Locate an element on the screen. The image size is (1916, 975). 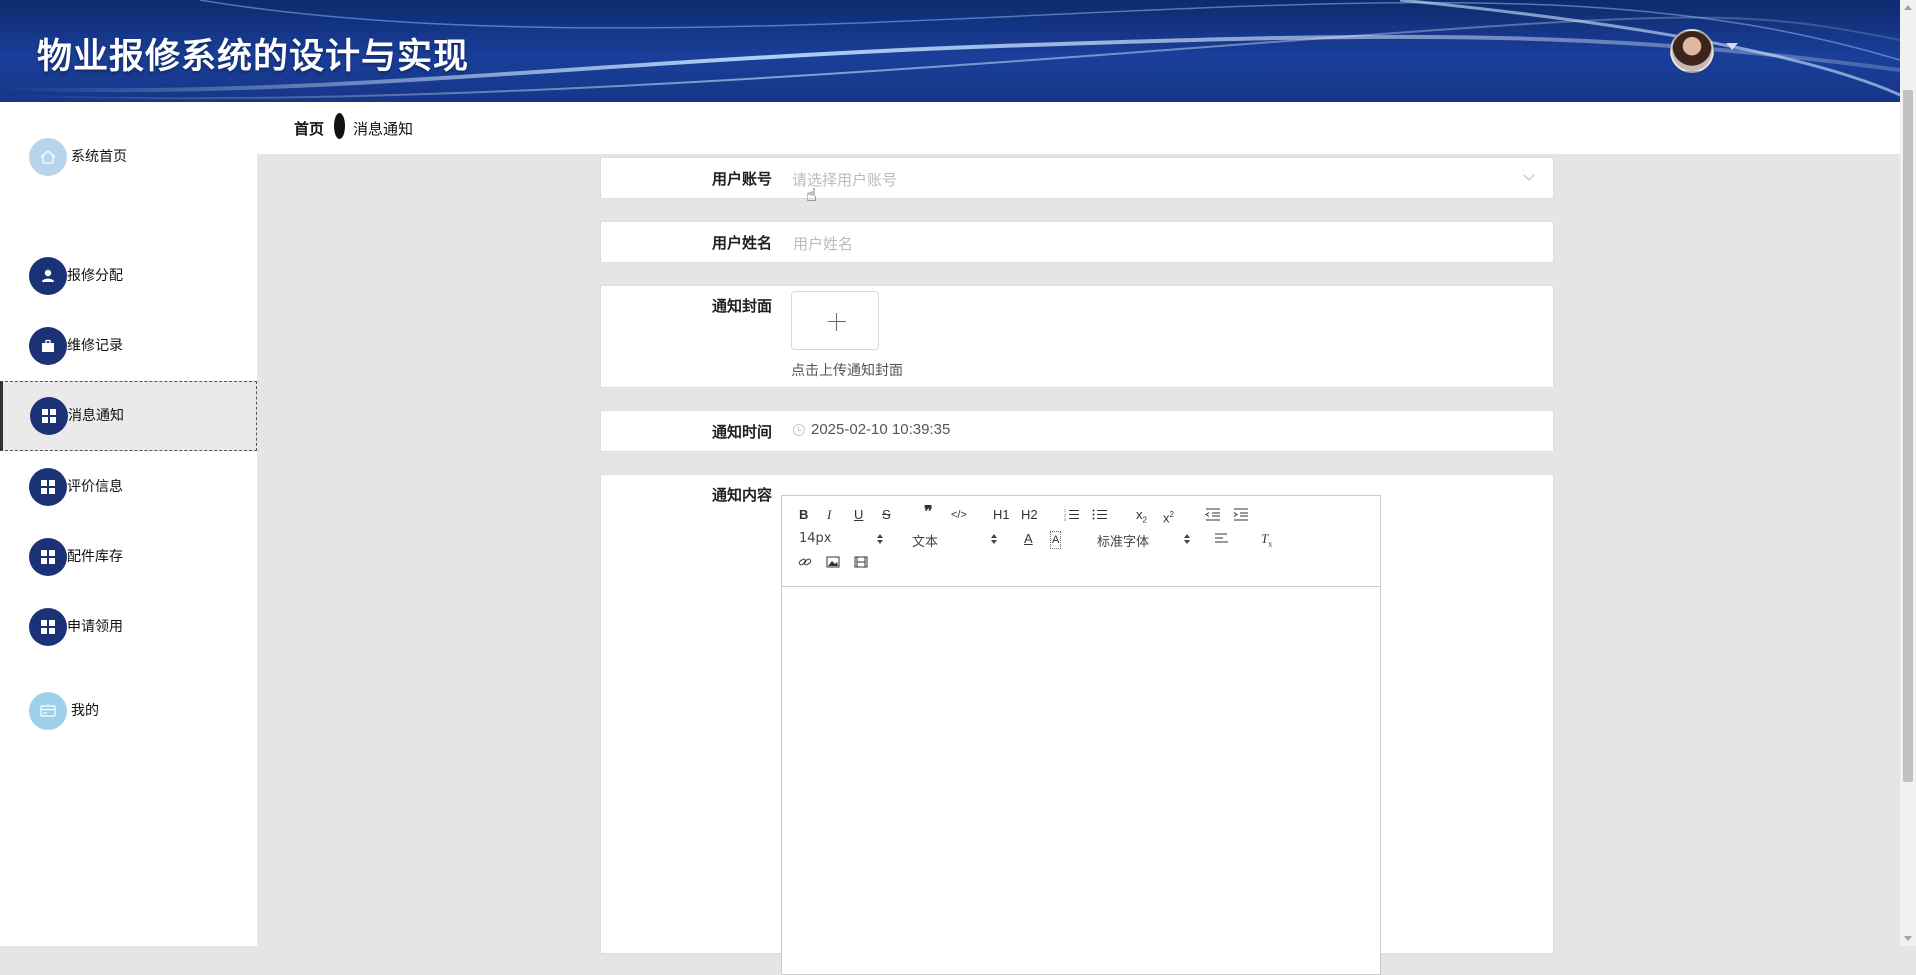
sidebar-item-repair-assign: 报修分配 is located at coordinates (128, 276).